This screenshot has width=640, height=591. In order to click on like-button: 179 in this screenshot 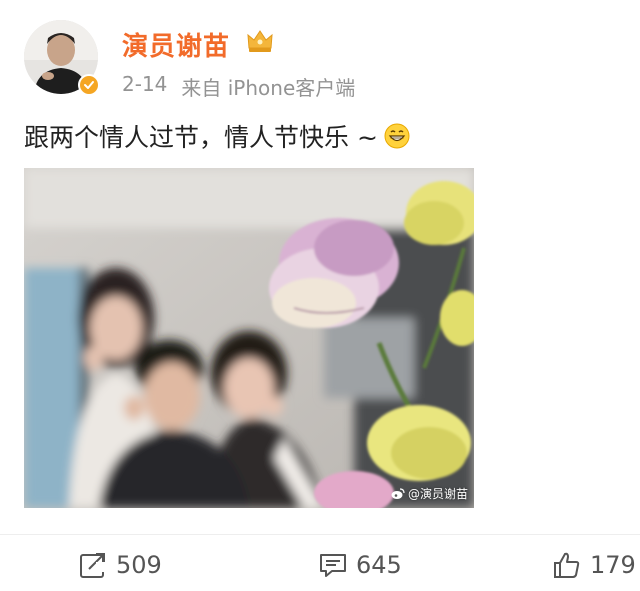, I will do `click(594, 565)`.